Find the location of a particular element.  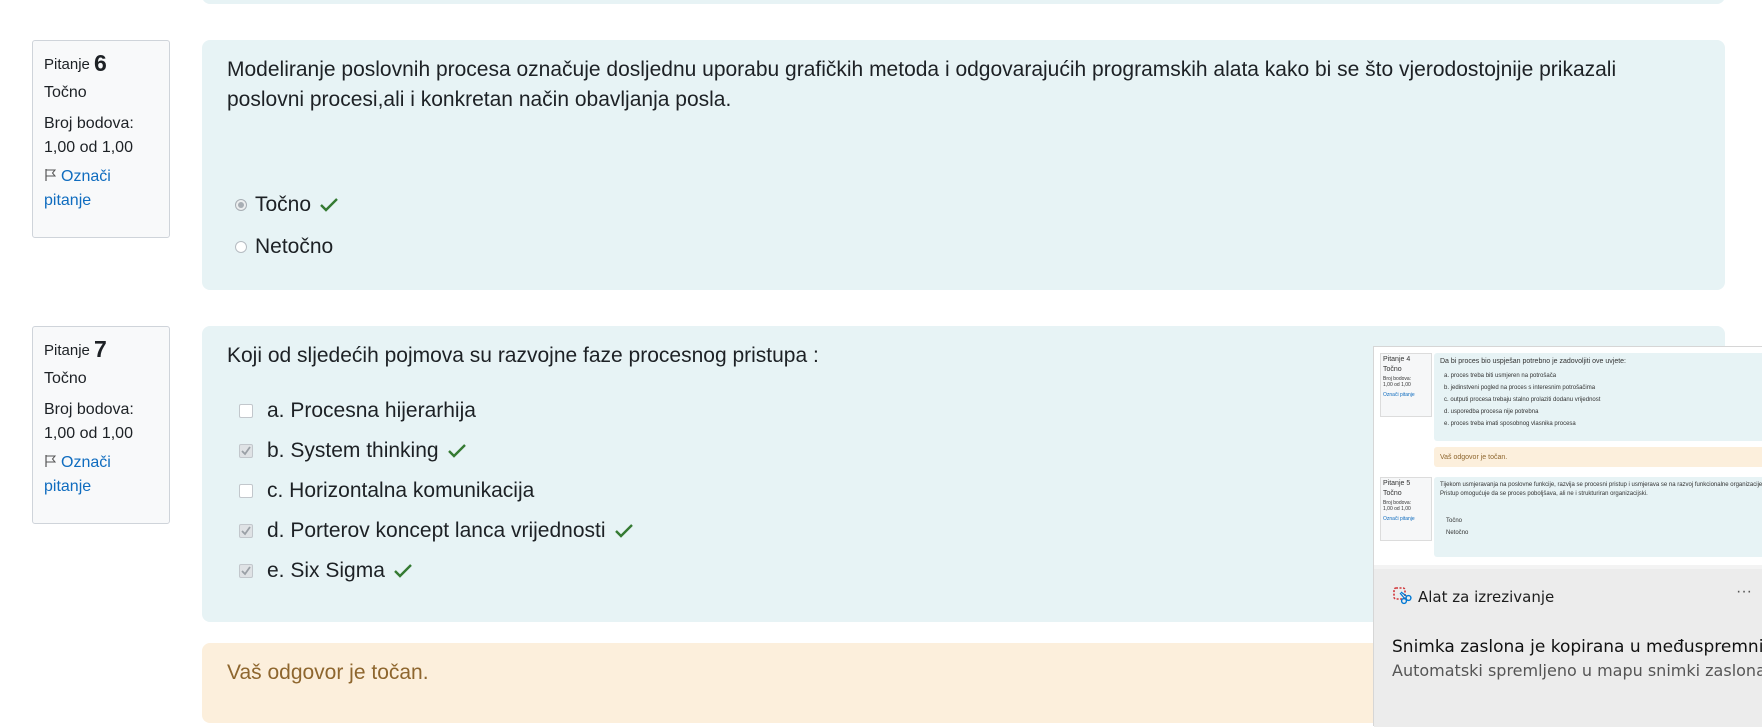

question-number: Pitanje 6 is located at coordinates (75, 63).